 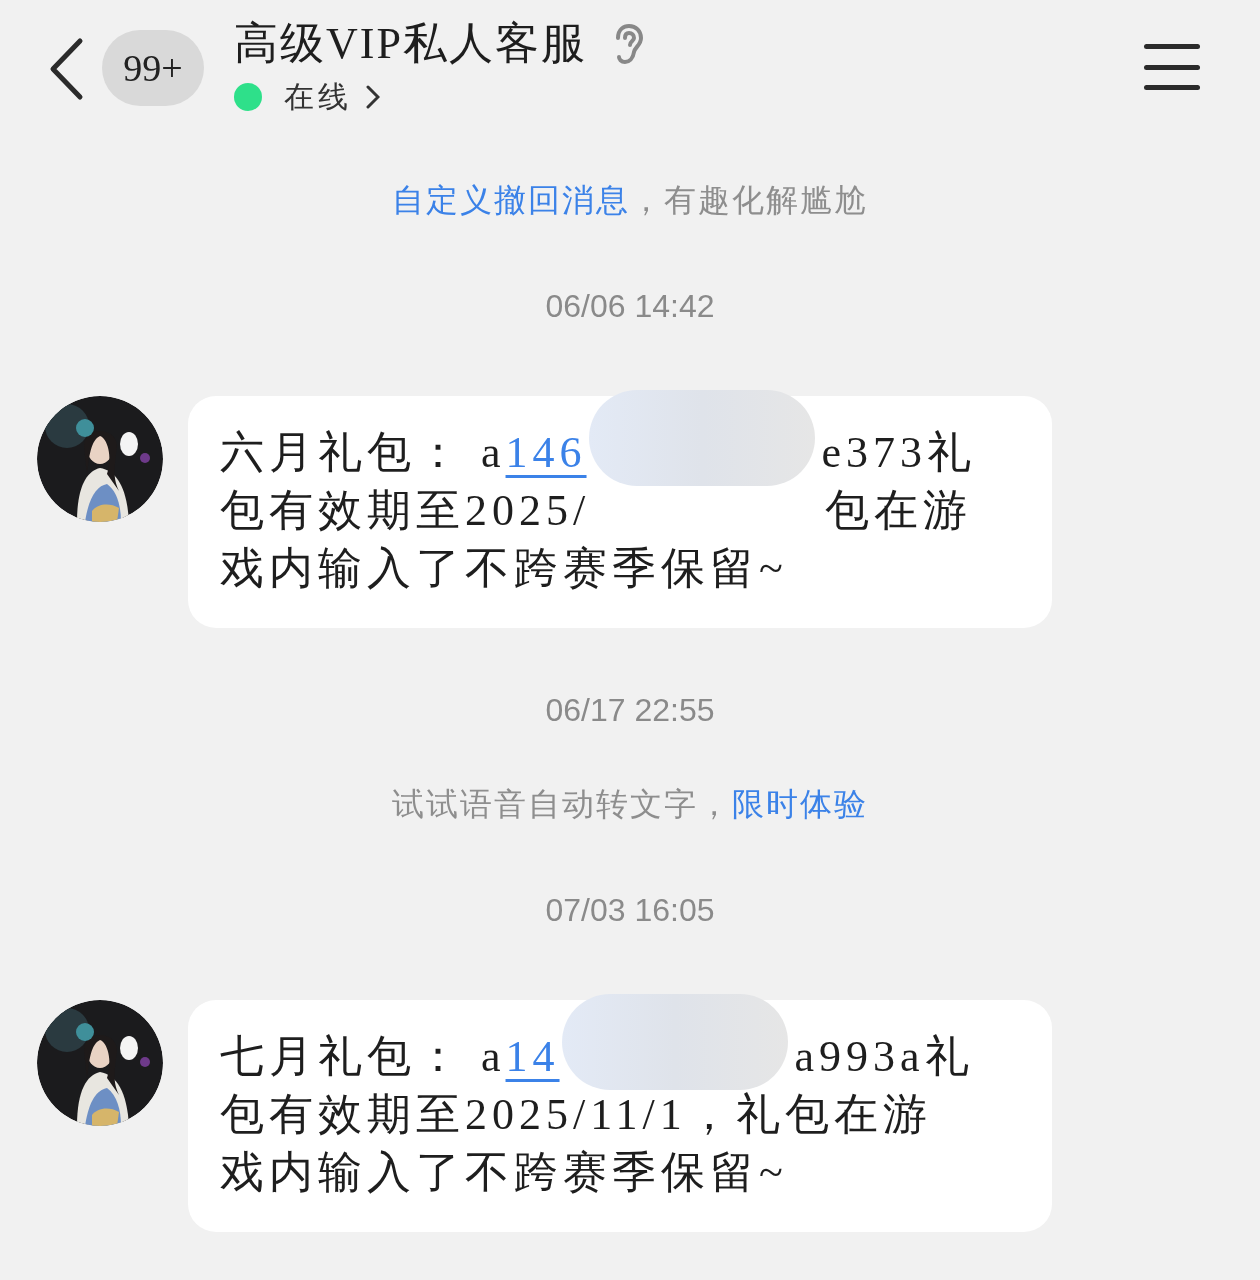 I want to click on message-text: 七月礼包： a, so click(x=363, y=1057).